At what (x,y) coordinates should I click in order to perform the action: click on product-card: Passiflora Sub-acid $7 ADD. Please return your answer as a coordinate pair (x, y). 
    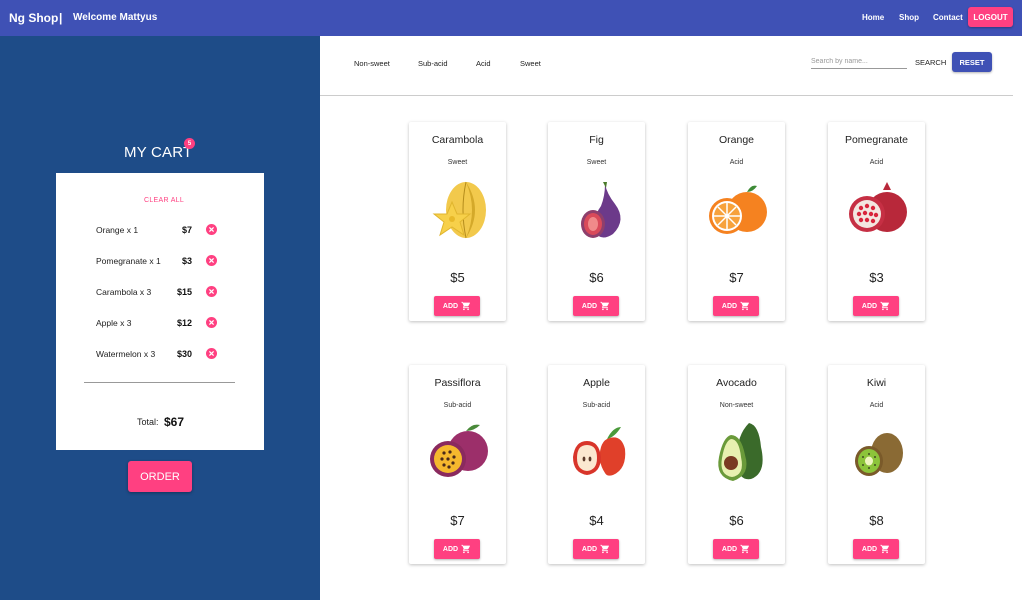
    Looking at the image, I should click on (457, 464).